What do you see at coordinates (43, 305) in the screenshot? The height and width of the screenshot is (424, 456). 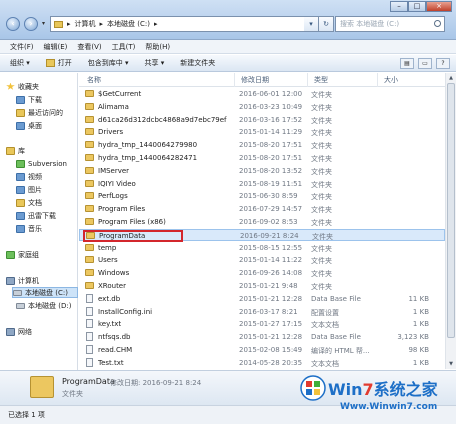 I see `nav-drive-d: 本地磁盘 (D:)` at bounding box center [43, 305].